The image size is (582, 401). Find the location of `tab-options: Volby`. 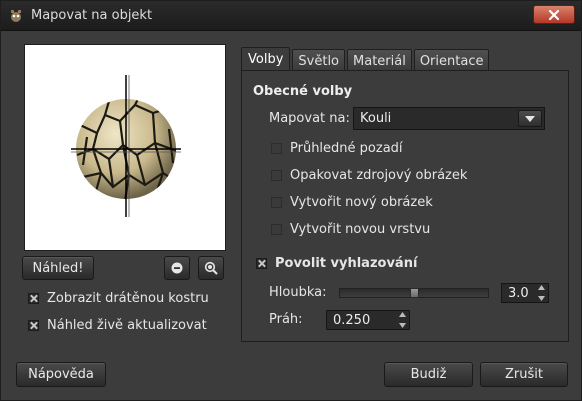

tab-options: Volby is located at coordinates (266, 59).